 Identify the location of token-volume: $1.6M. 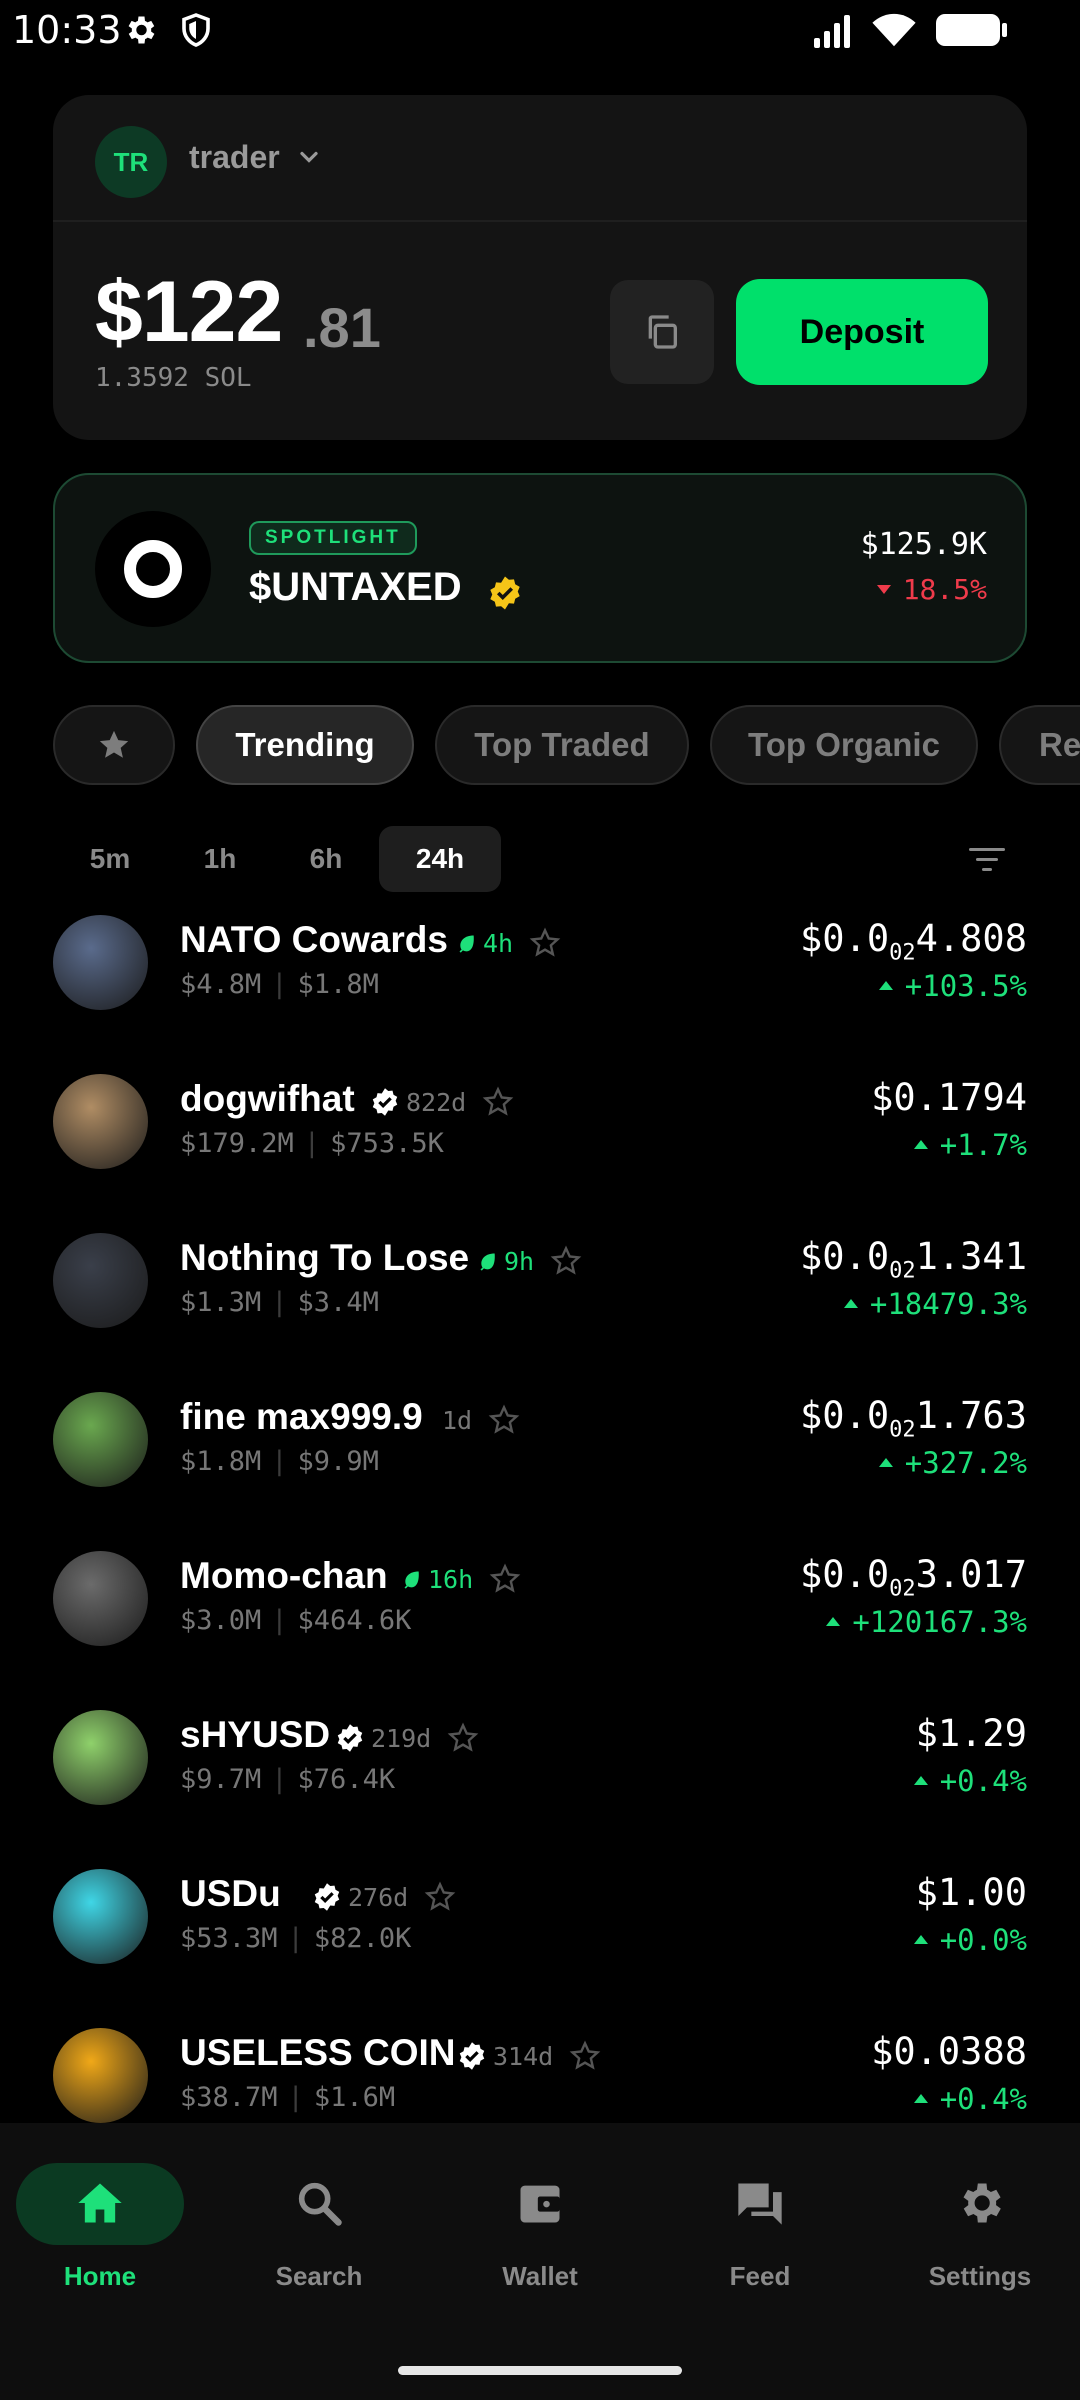
(354, 2097).